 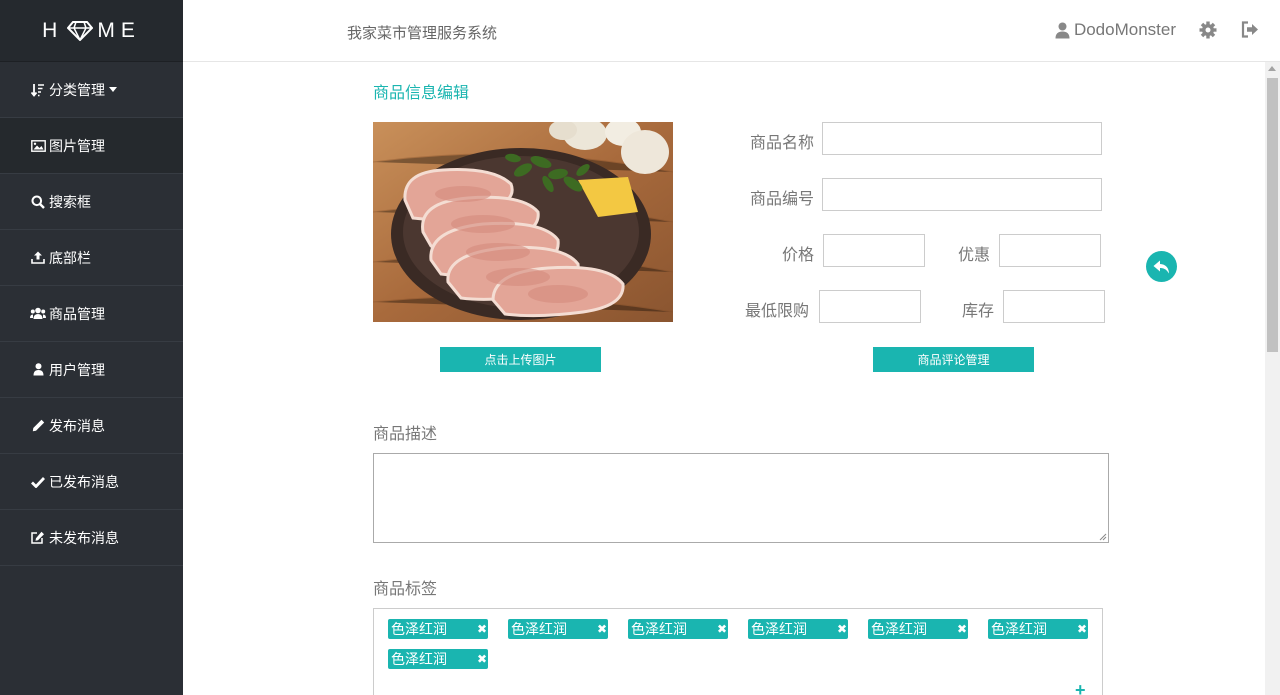 I want to click on sidebar-item-published: 已发布消息, so click(x=91, y=482).